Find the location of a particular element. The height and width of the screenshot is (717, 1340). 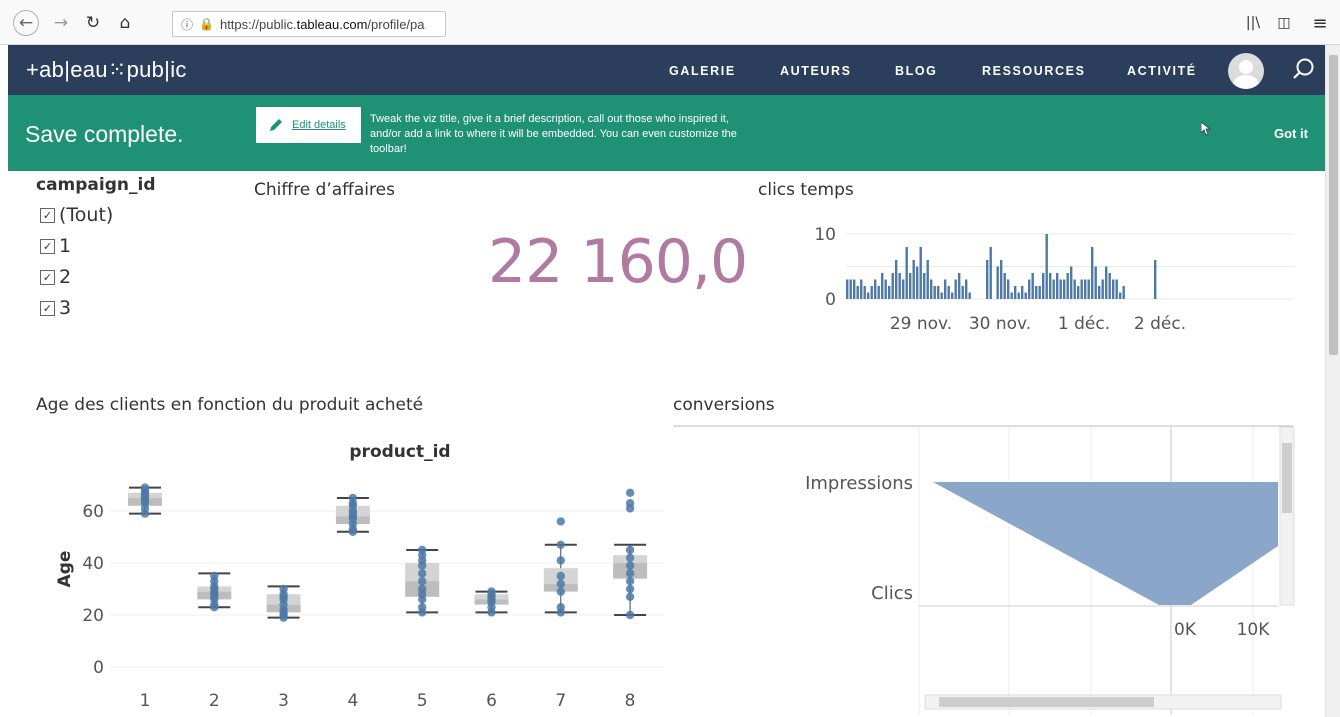

x-tick-label: 0K is located at coordinates (1185, 630).